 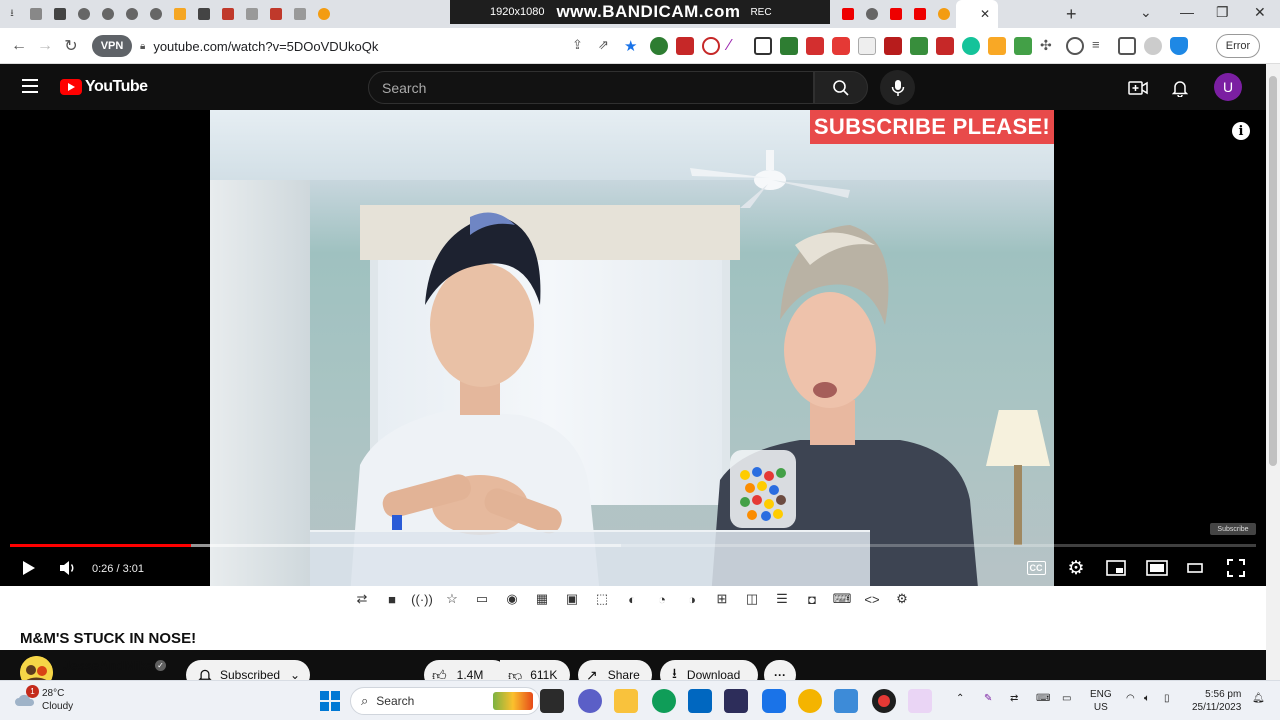 I want to click on microsoft-store-icon, so click(x=700, y=701).